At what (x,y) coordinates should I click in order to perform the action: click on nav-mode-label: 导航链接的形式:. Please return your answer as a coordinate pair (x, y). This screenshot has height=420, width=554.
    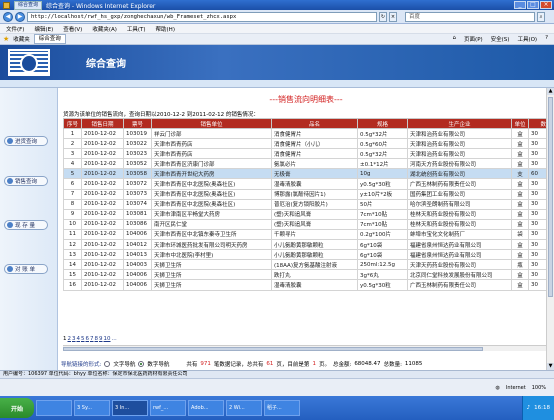
    Looking at the image, I should click on (81, 365).